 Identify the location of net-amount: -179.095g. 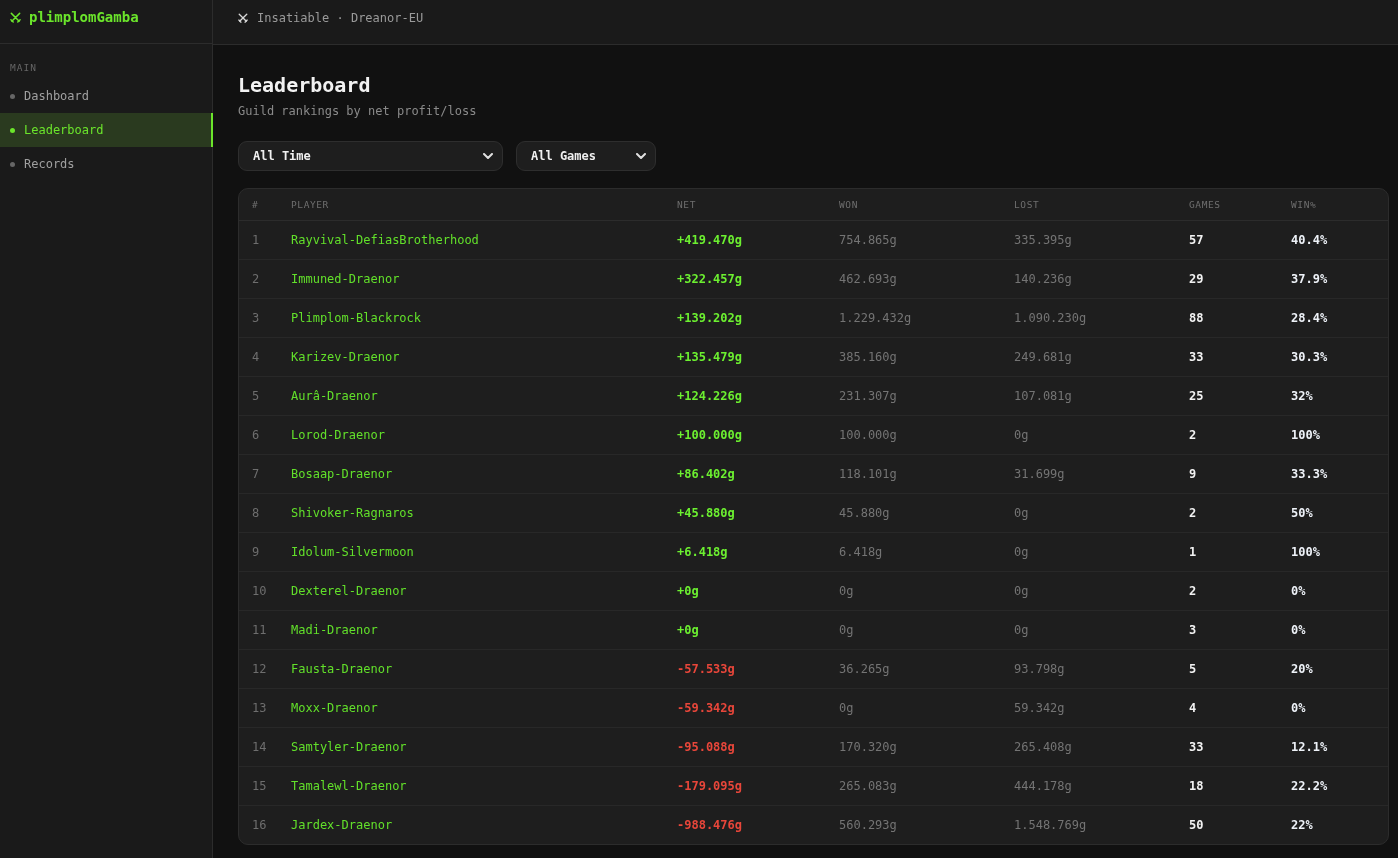
(710, 786).